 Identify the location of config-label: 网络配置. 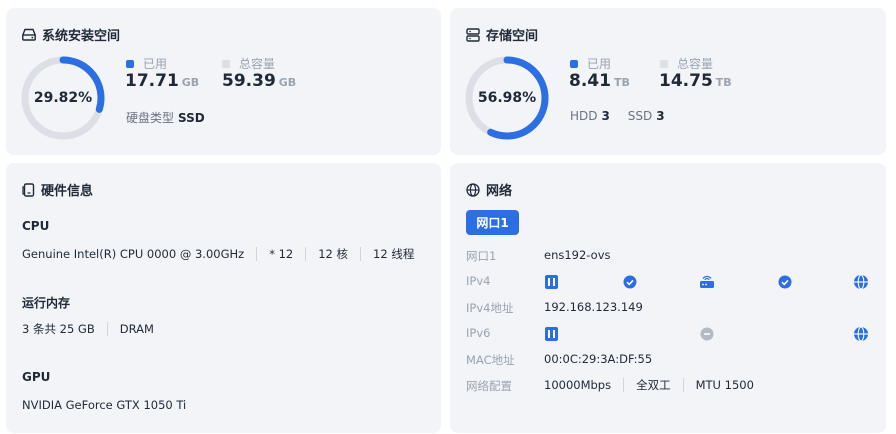
(489, 386).